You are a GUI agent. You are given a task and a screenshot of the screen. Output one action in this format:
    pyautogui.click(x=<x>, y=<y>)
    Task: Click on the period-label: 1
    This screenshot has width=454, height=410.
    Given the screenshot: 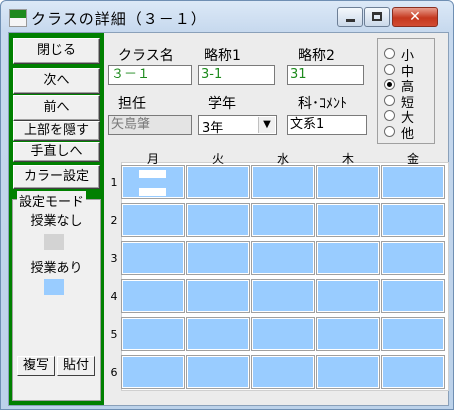 What is the action you would take?
    pyautogui.click(x=114, y=182)
    